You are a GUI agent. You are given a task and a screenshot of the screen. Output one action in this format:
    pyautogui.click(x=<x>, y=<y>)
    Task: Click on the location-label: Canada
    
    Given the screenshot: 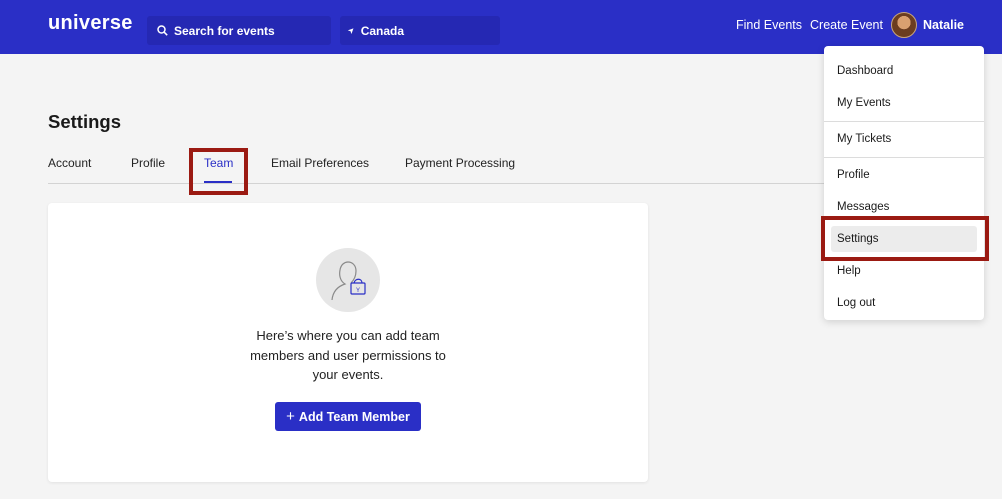 What is the action you would take?
    pyautogui.click(x=382, y=30)
    